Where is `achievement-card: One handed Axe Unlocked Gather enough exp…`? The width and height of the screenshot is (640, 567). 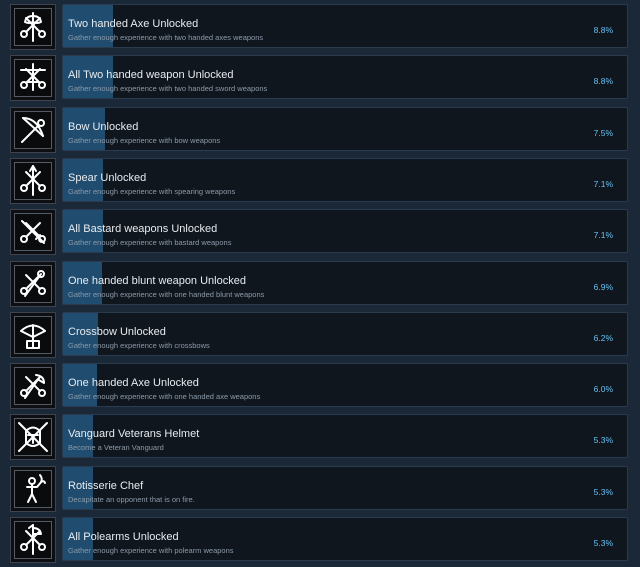
achievement-card: One handed Axe Unlocked Gather enough exp… is located at coordinates (345, 385).